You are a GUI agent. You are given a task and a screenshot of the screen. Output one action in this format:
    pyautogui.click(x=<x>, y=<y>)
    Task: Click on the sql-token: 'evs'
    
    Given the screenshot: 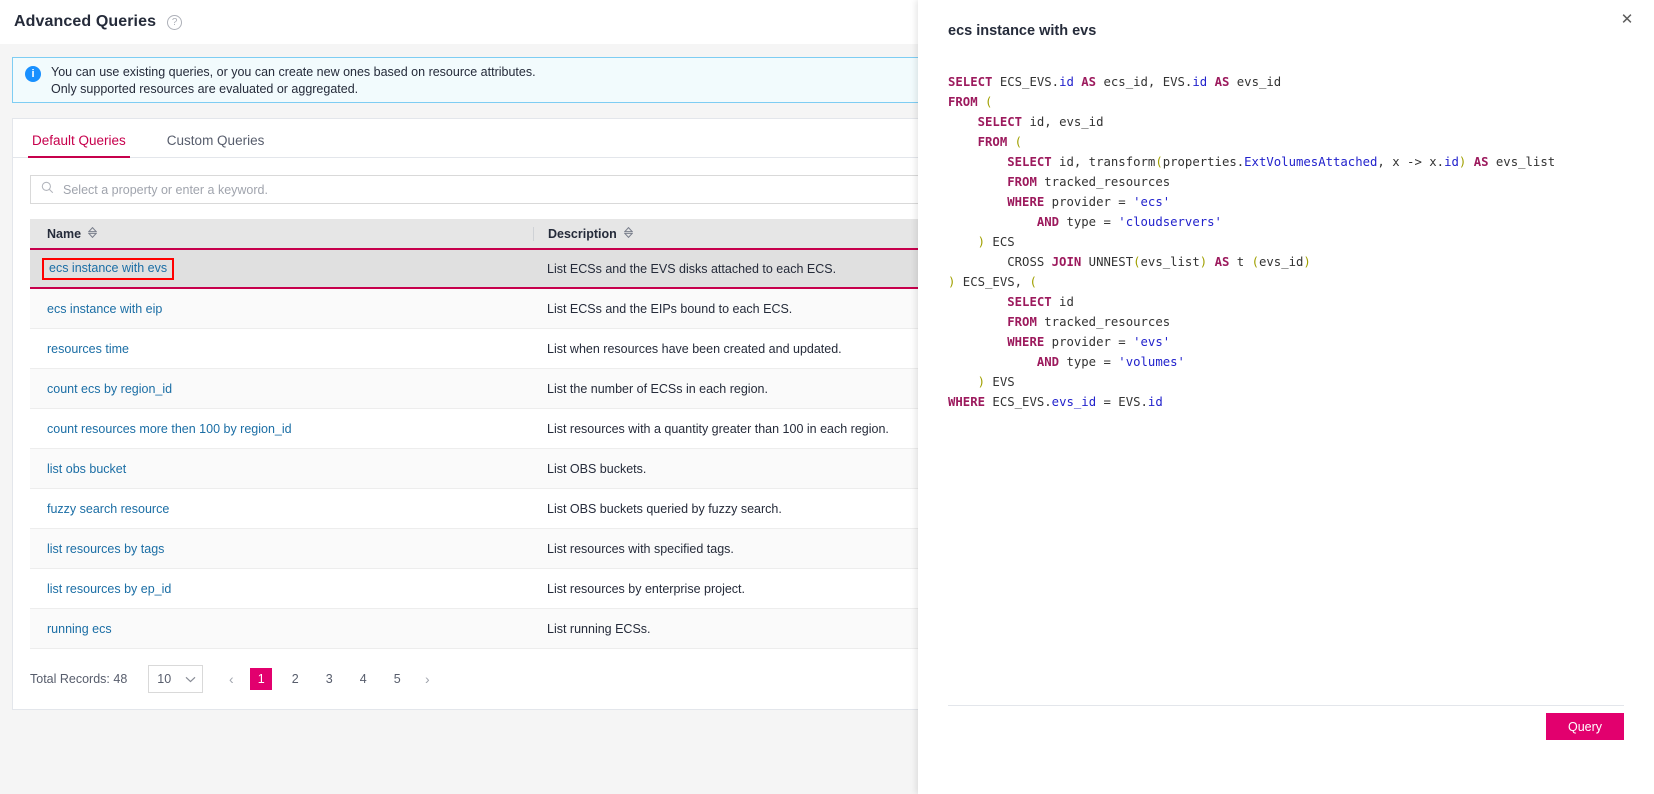 What is the action you would take?
    pyautogui.click(x=1152, y=342)
    